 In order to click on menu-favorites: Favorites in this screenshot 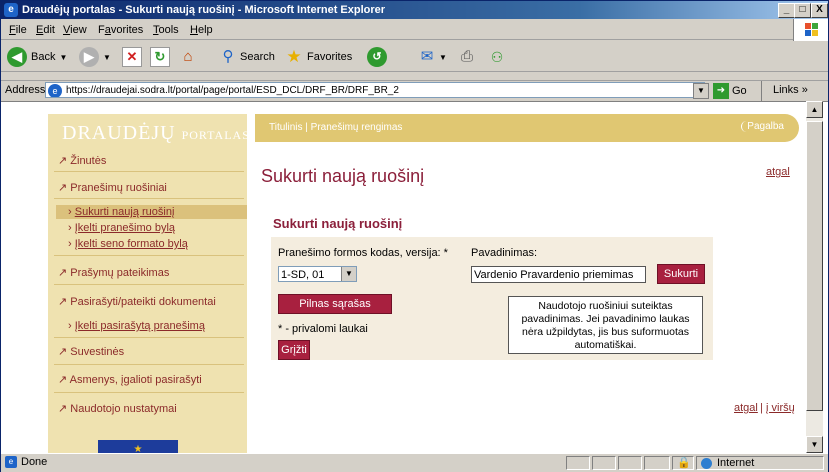, I will do `click(120, 30)`.